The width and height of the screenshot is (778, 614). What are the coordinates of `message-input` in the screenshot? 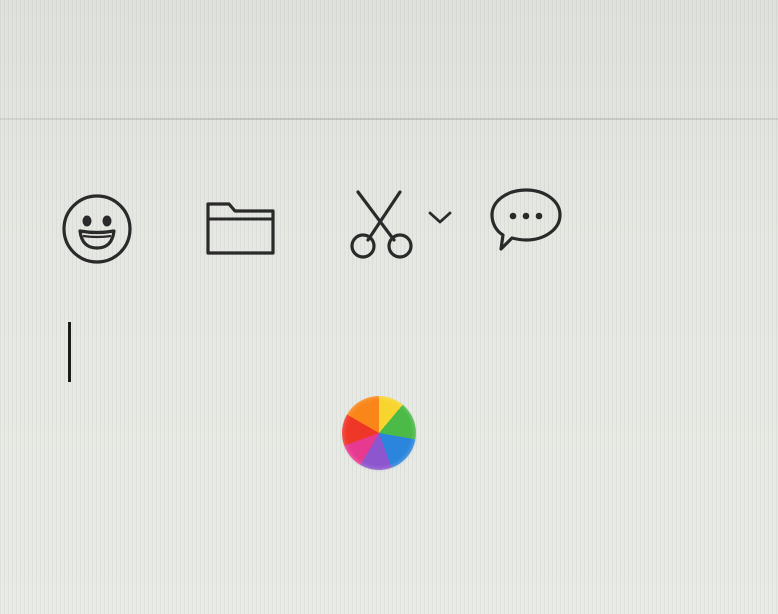 It's located at (390, 353).